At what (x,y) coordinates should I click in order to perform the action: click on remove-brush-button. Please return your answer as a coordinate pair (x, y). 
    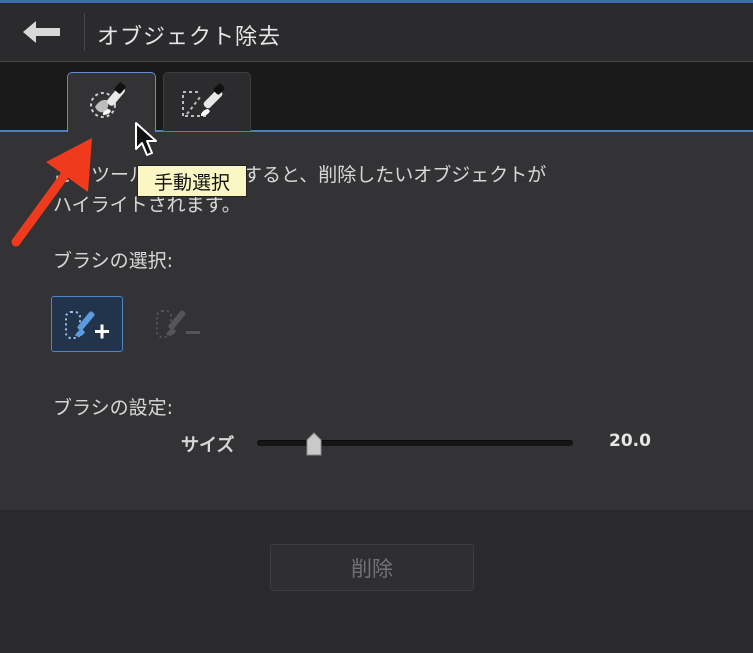
    Looking at the image, I should click on (178, 323).